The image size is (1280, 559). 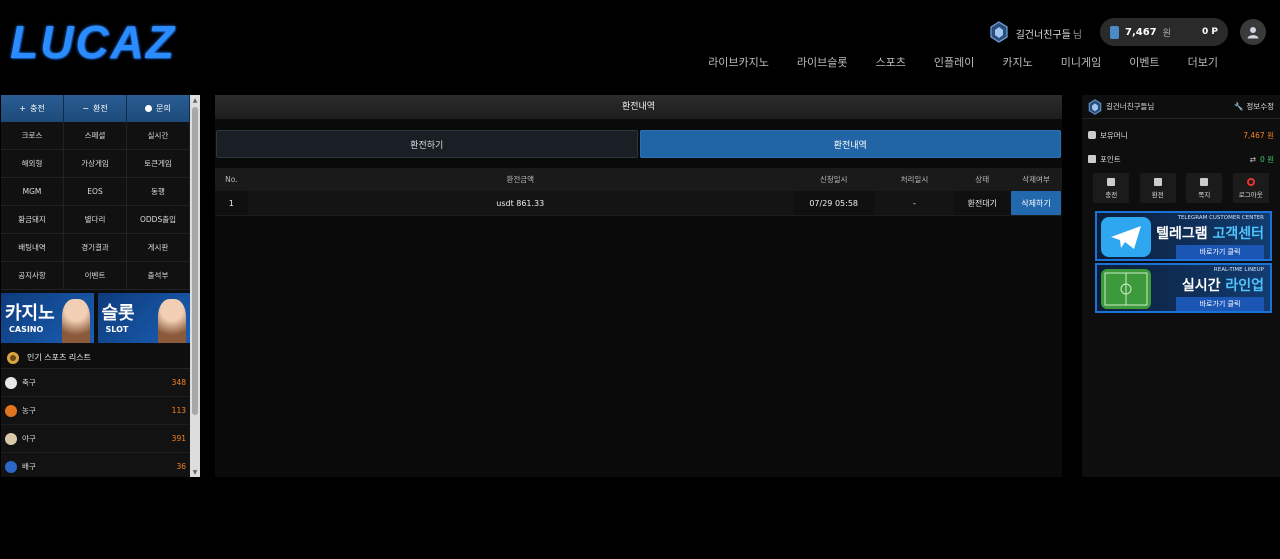 What do you see at coordinates (1223, 285) in the screenshot?
I see `lineup-heading: 실시간 라인업` at bounding box center [1223, 285].